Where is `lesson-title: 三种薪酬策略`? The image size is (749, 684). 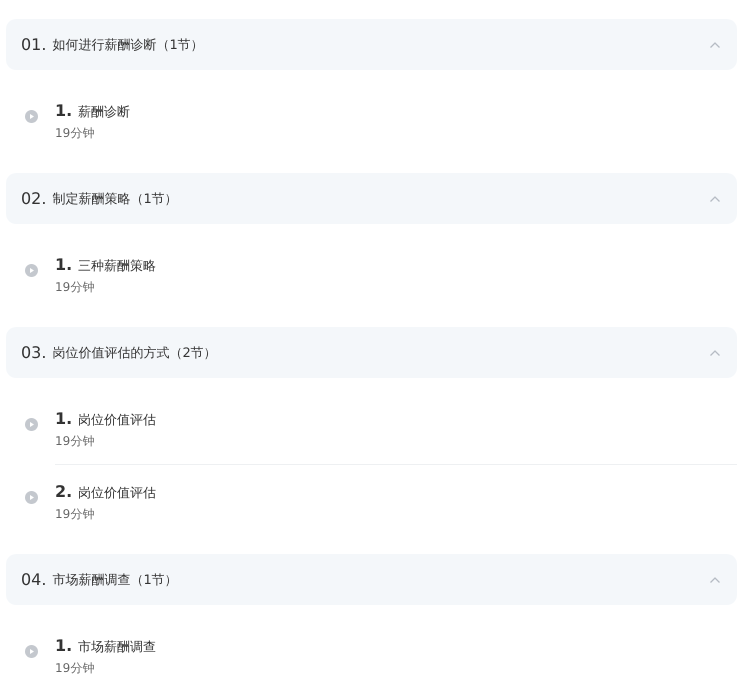 lesson-title: 三种薪酬策略 is located at coordinates (117, 266).